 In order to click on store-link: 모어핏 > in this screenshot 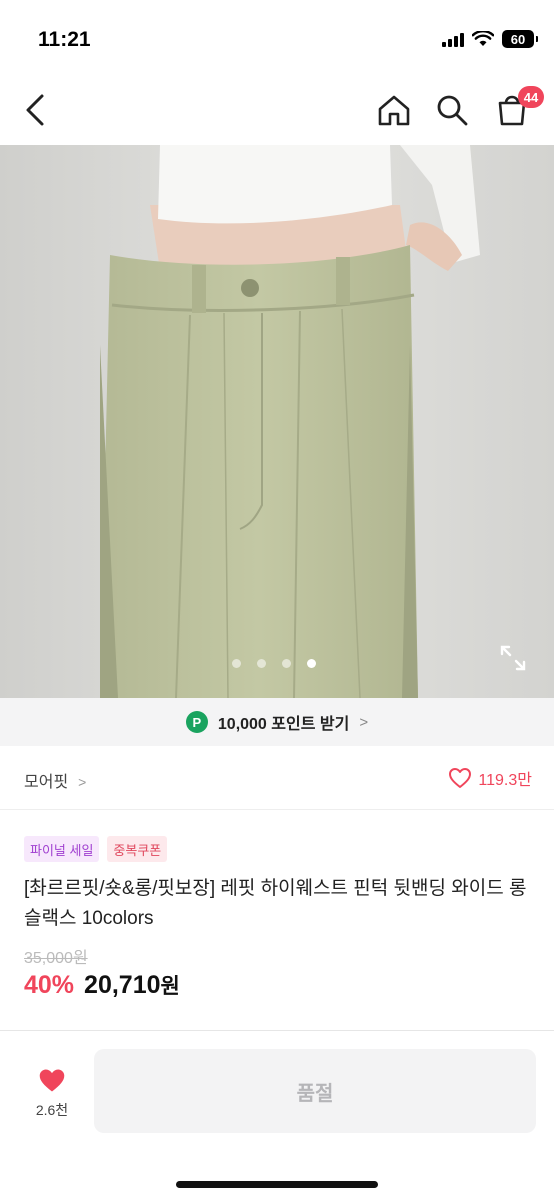, I will do `click(55, 780)`.